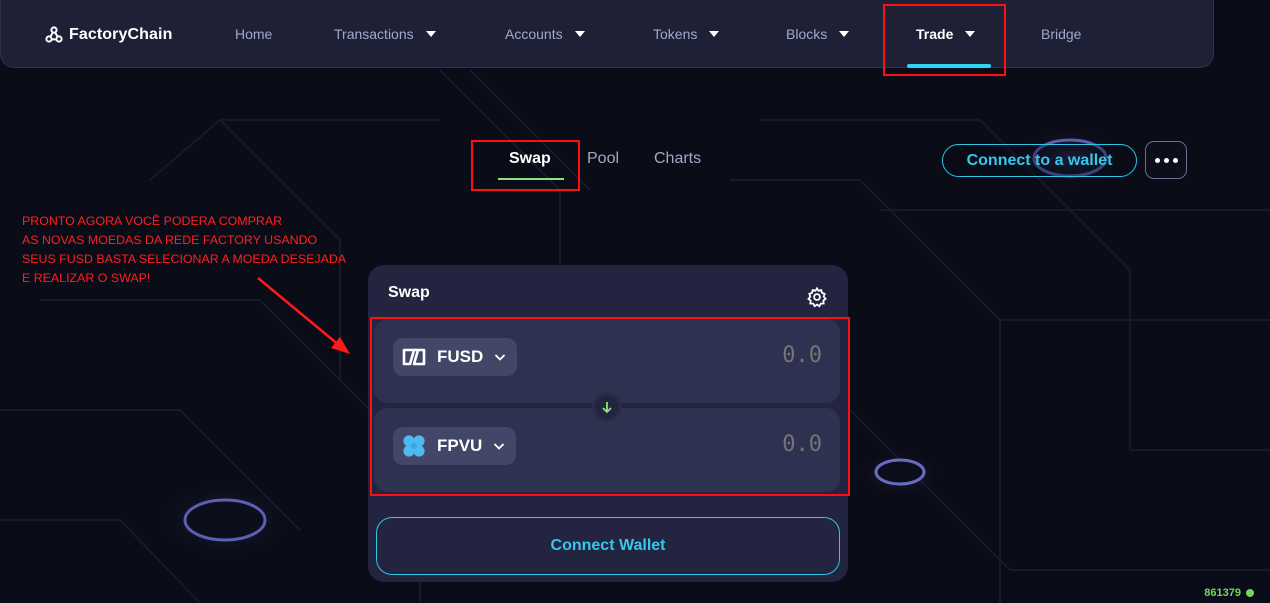 The image size is (1270, 603). What do you see at coordinates (608, 546) in the screenshot?
I see `connect-wallet-button: Connect Wallet` at bounding box center [608, 546].